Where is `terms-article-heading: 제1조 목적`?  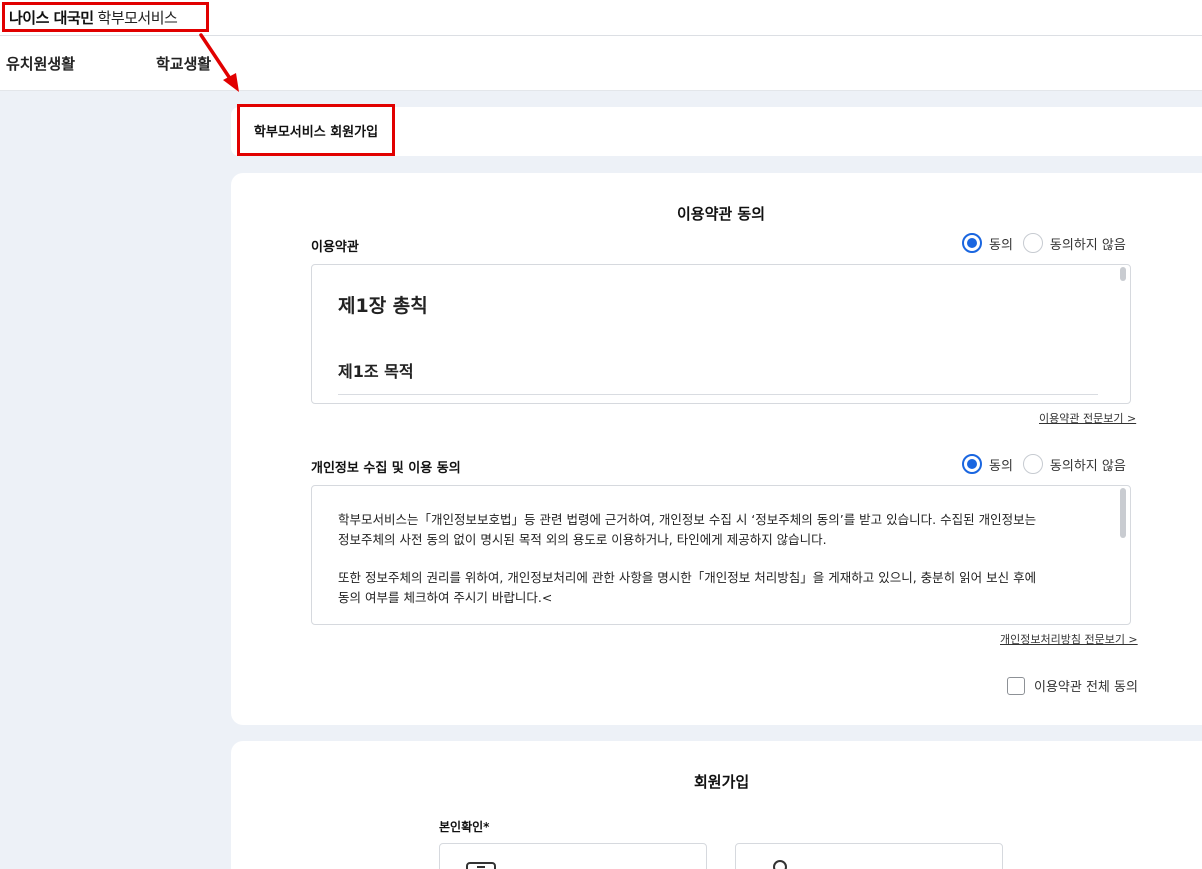 terms-article-heading: 제1조 목적 is located at coordinates (376, 371).